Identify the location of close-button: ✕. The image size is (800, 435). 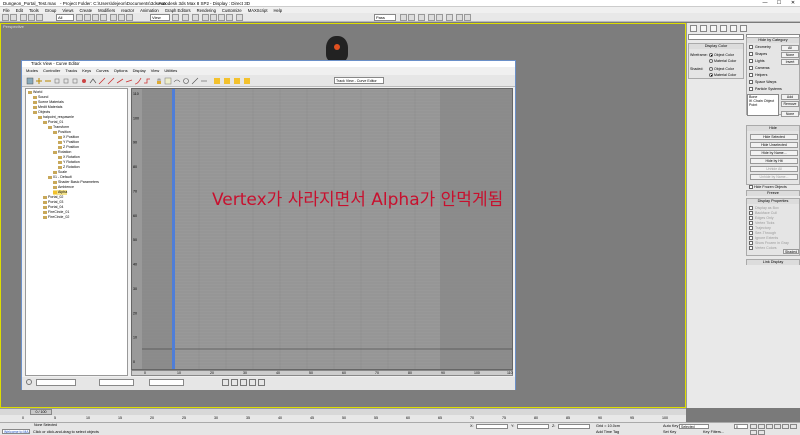
(793, 3).